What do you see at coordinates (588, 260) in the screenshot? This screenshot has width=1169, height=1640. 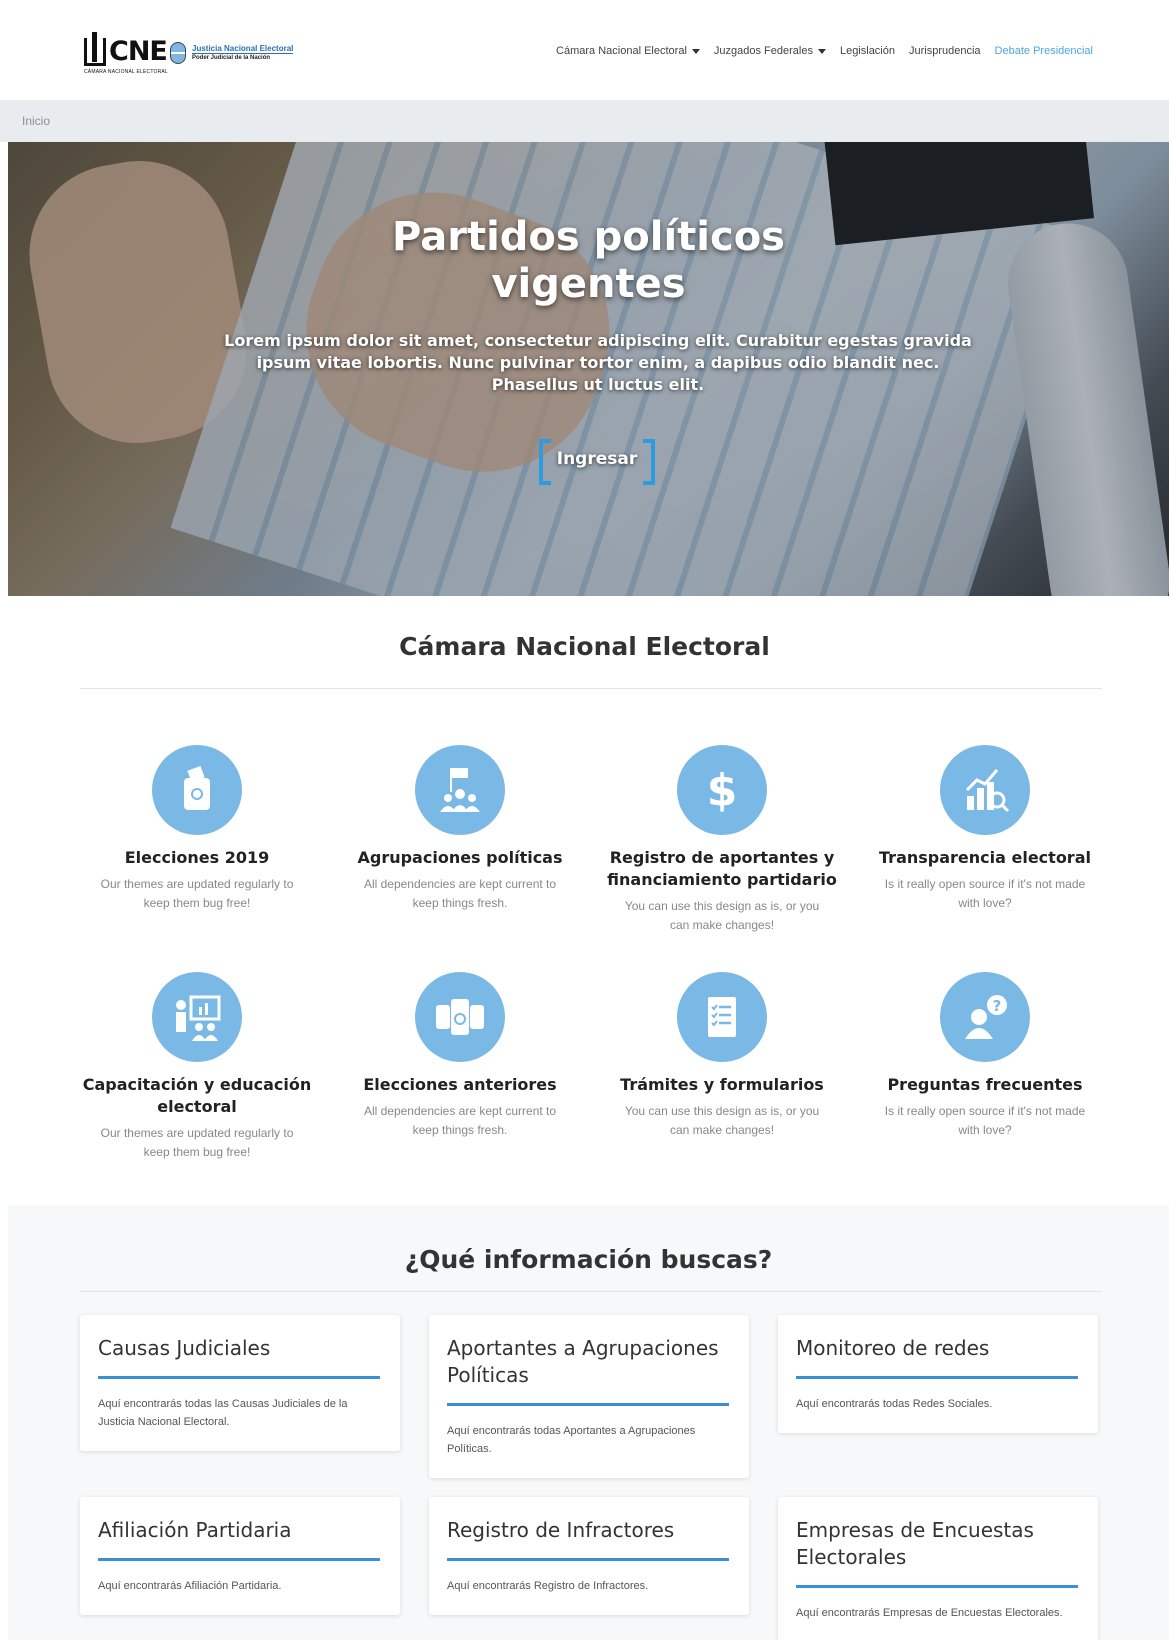 I see `hero-title: Partidos políticos vigentes` at bounding box center [588, 260].